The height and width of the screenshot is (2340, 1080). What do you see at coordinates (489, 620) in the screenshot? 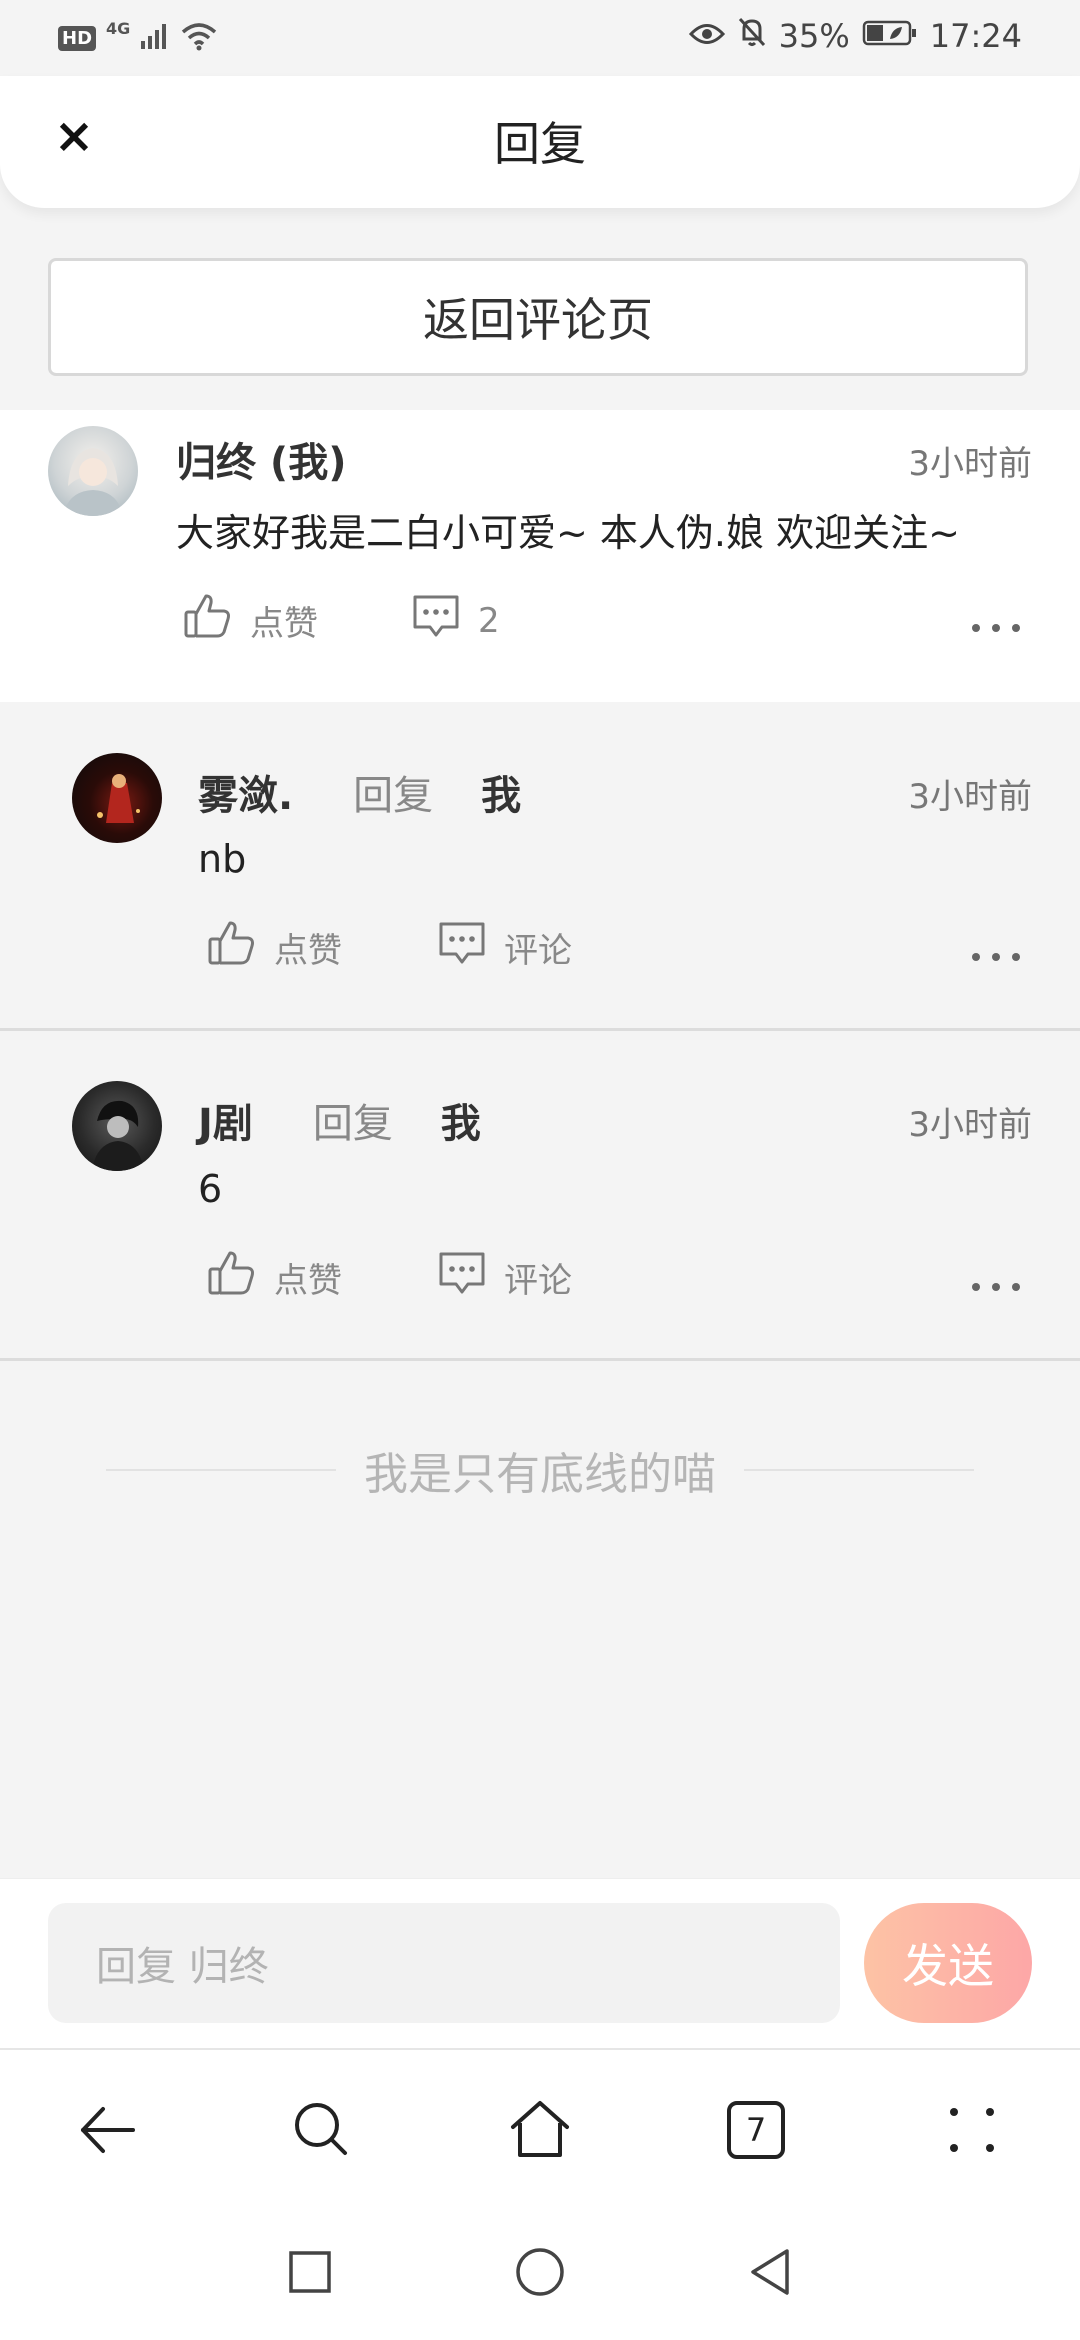
I see `comment-count: 2` at bounding box center [489, 620].